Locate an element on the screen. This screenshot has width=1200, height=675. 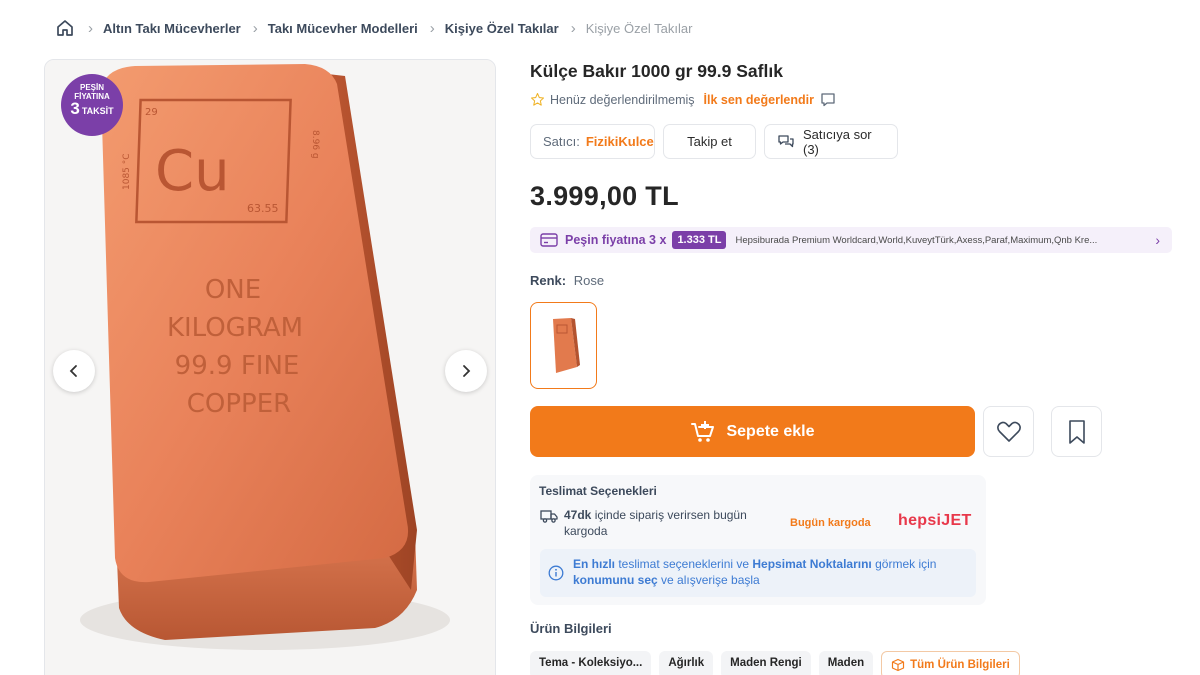
breadcrumb-link: Kişiye Özel Takılar is located at coordinates (502, 28).